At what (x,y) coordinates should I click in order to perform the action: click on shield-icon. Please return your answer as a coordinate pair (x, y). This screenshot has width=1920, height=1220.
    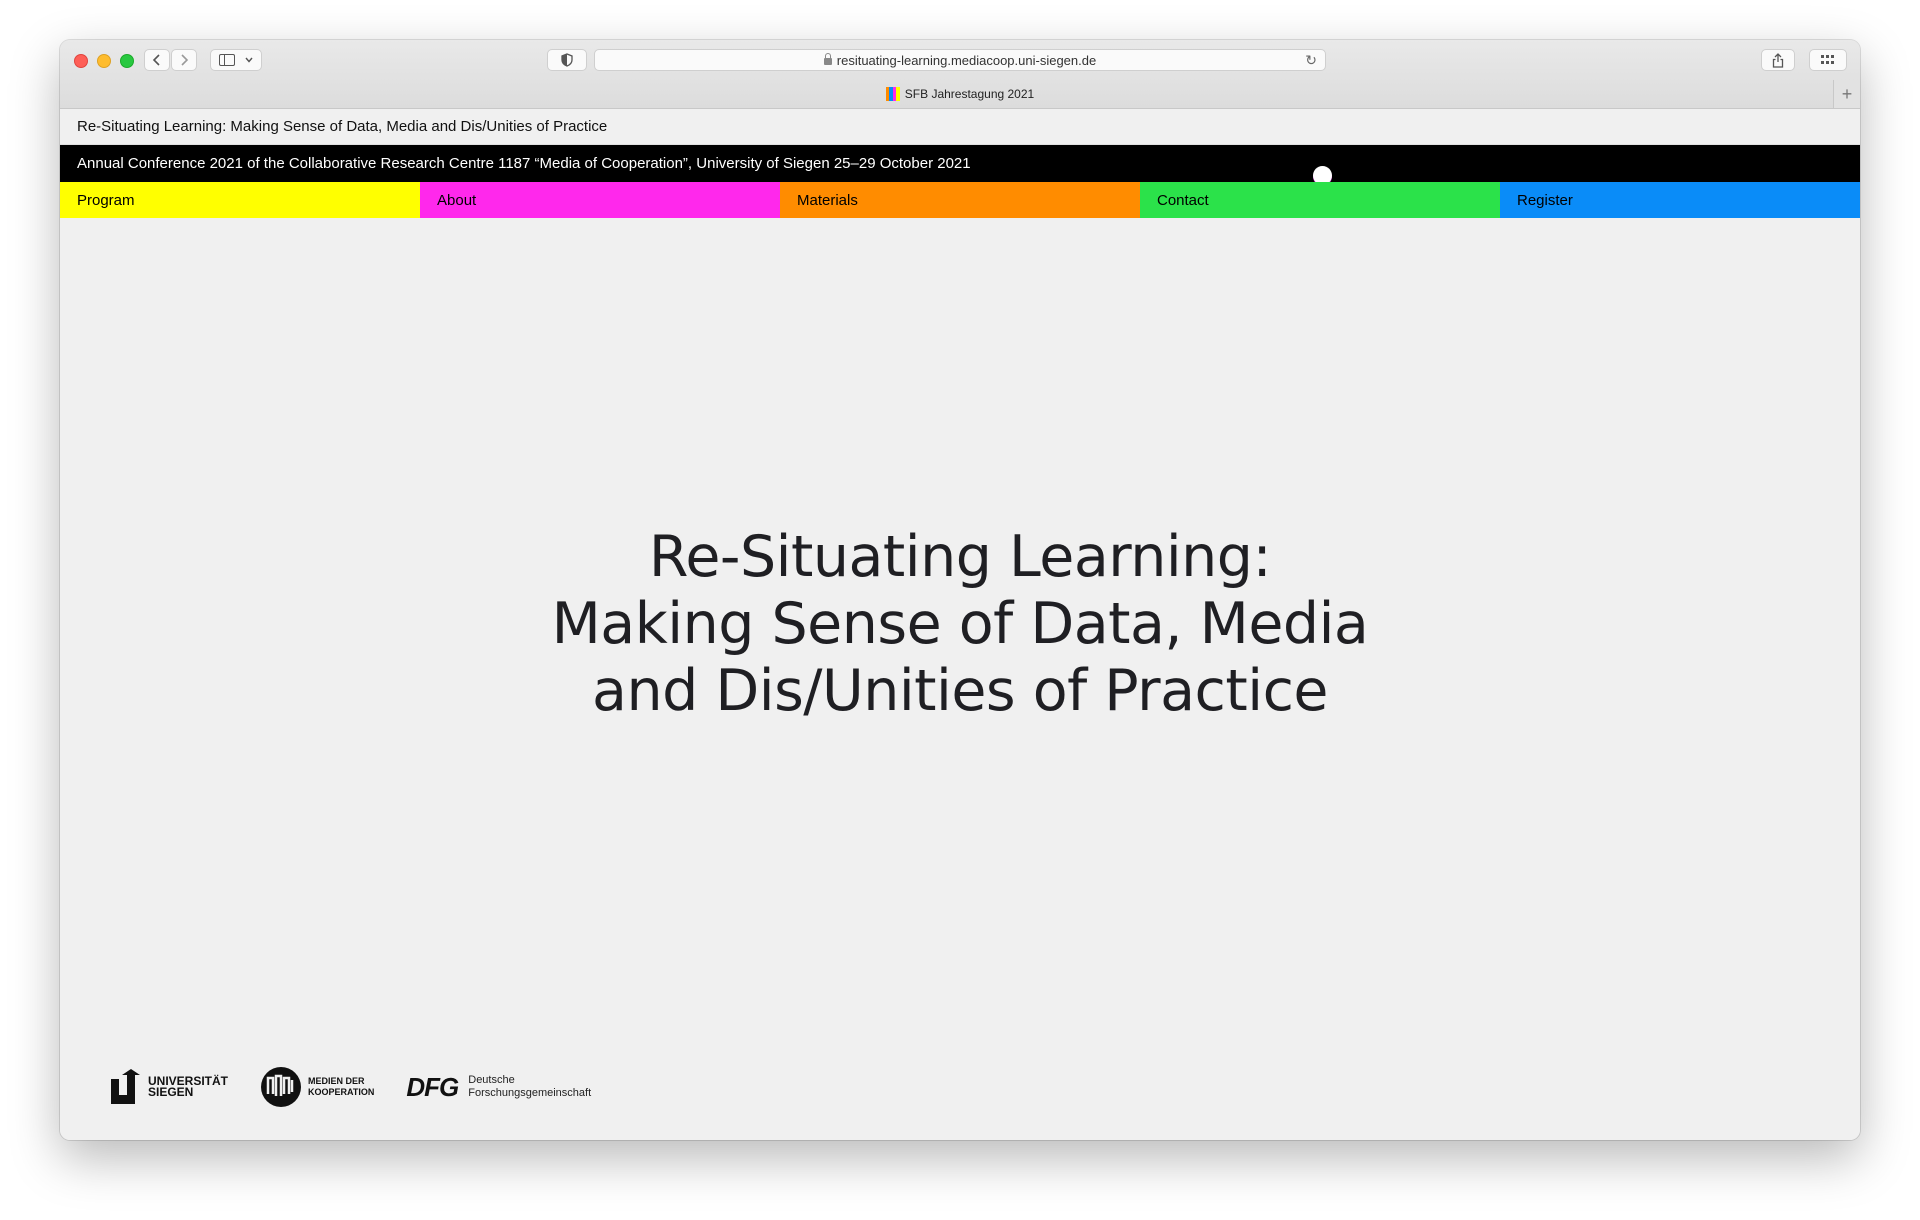
    Looking at the image, I should click on (567, 60).